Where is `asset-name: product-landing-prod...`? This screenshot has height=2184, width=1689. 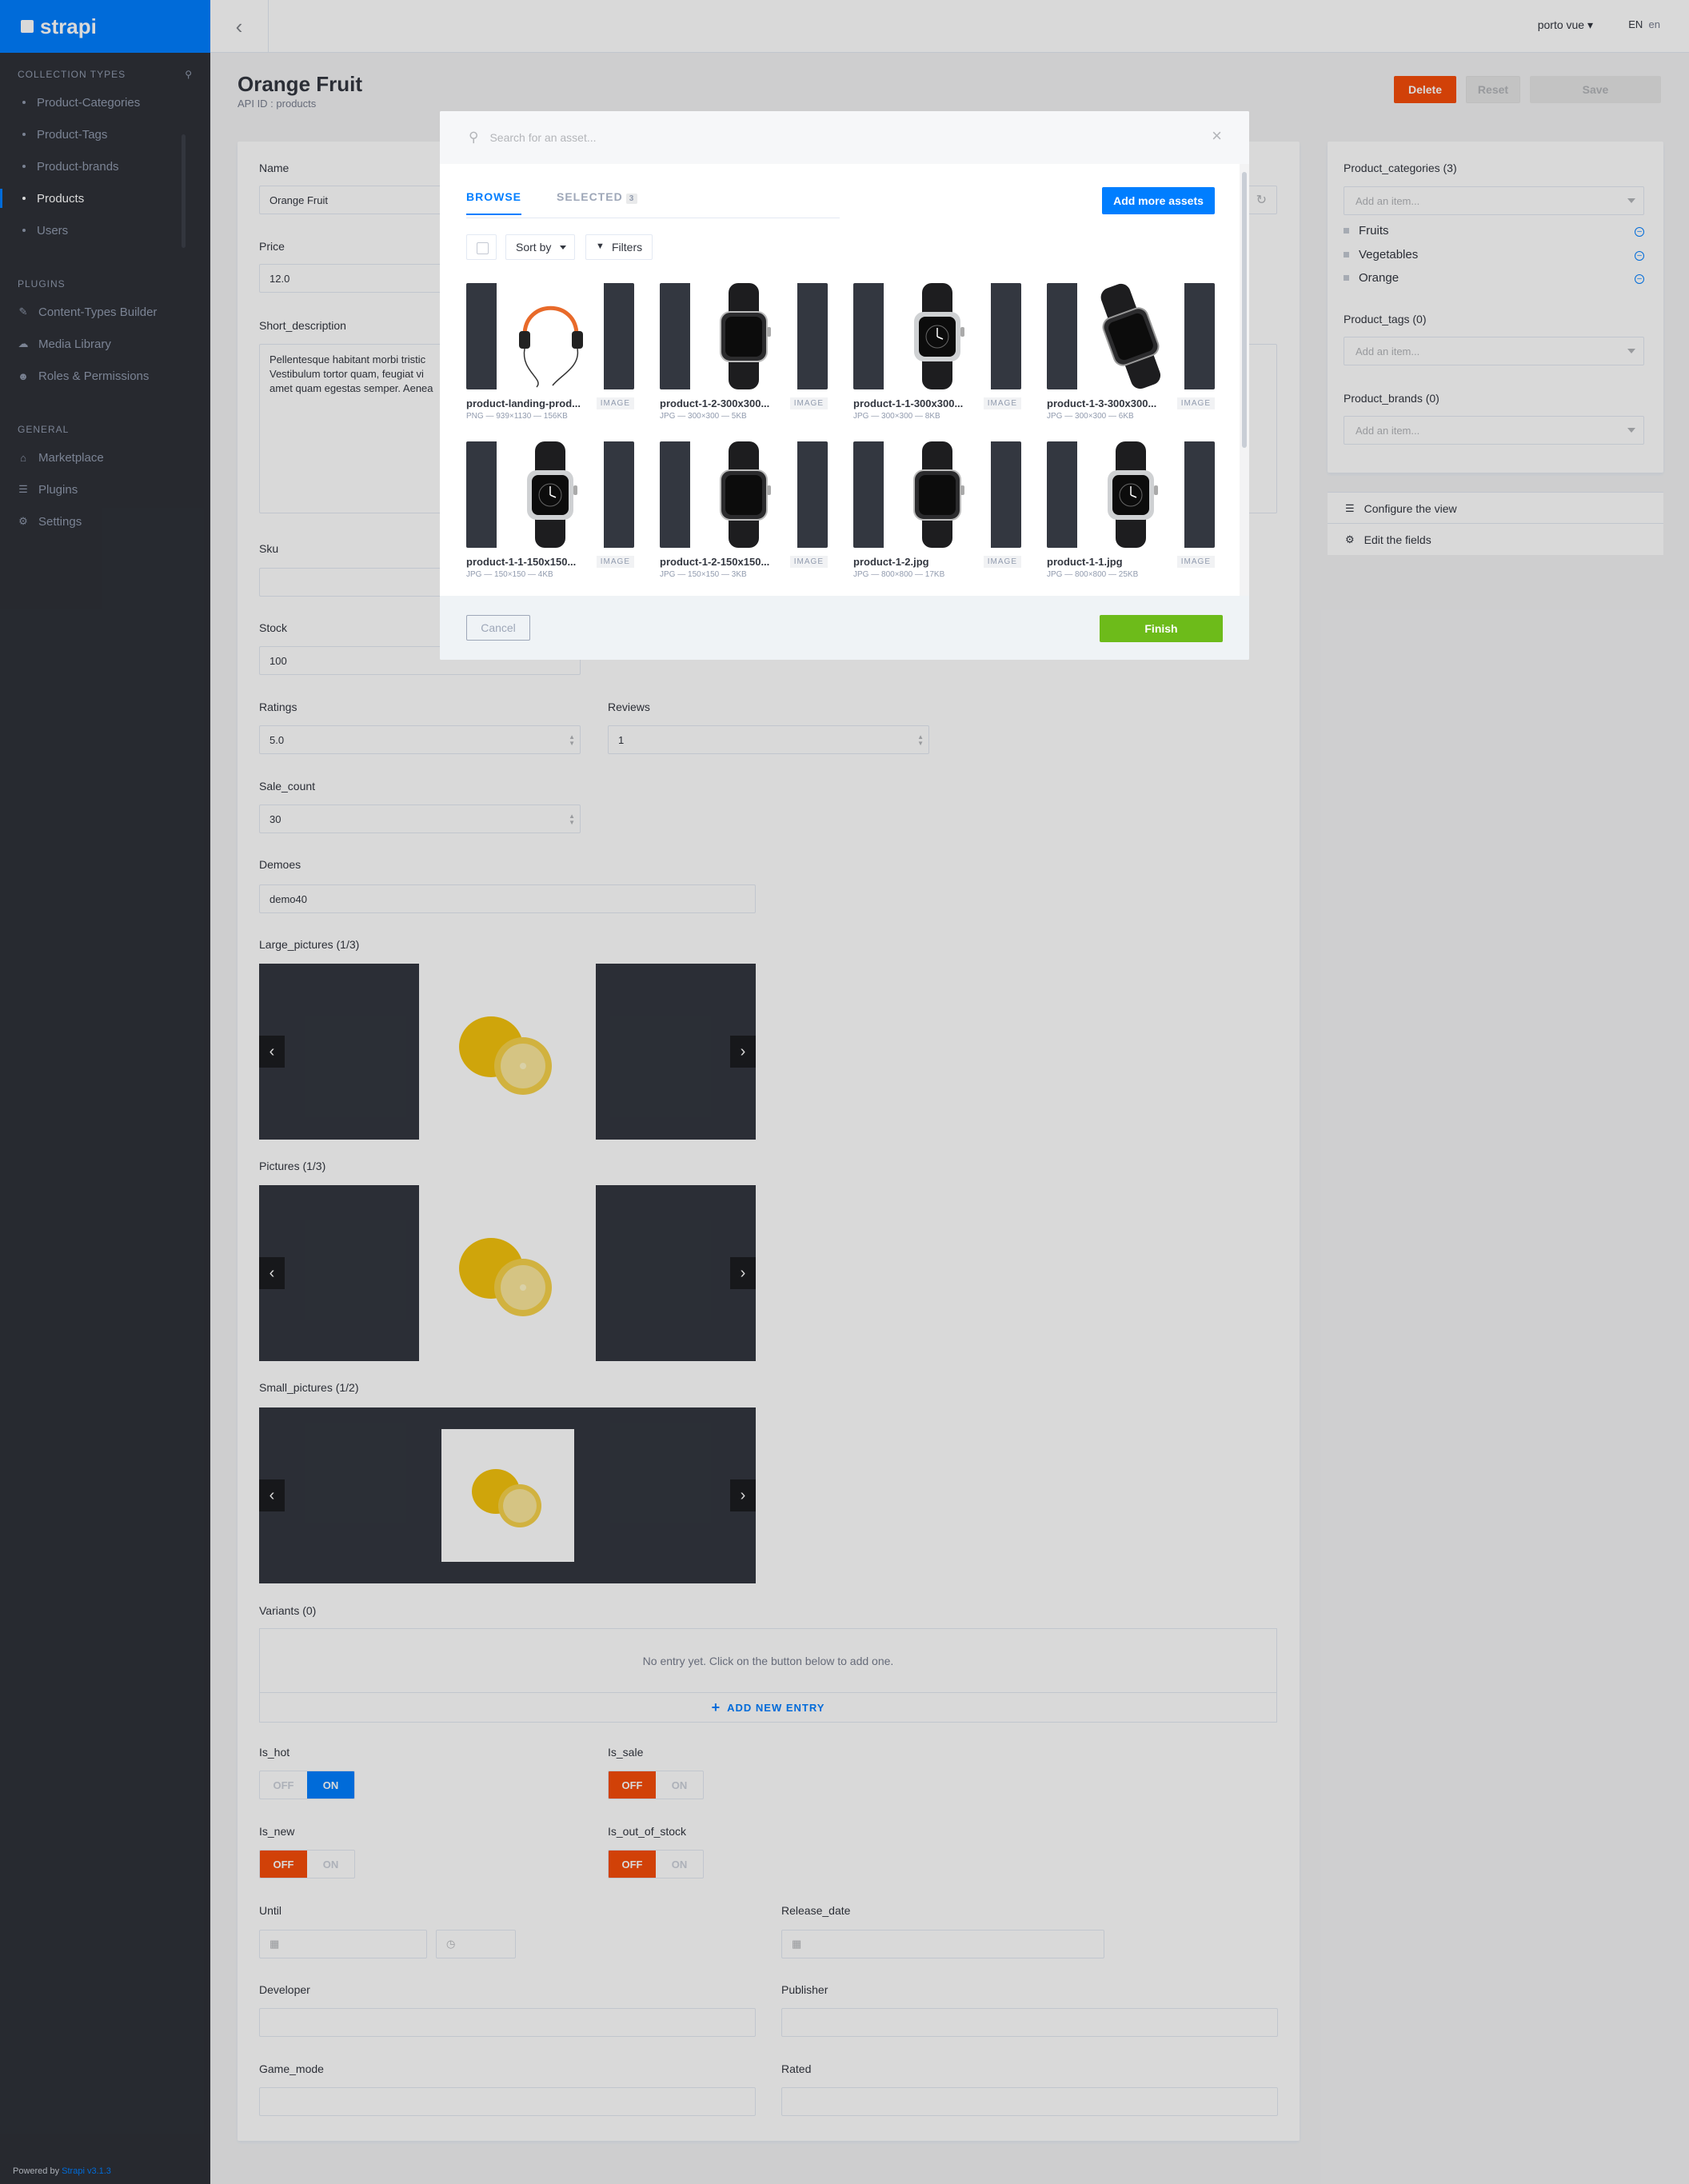
asset-name: product-landing-prod... is located at coordinates (523, 403).